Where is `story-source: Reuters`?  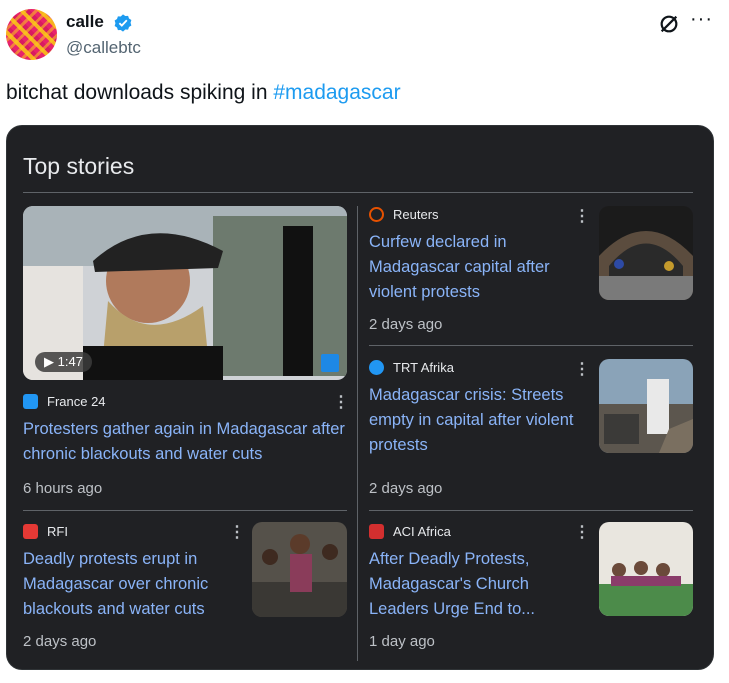 story-source: Reuters is located at coordinates (416, 214).